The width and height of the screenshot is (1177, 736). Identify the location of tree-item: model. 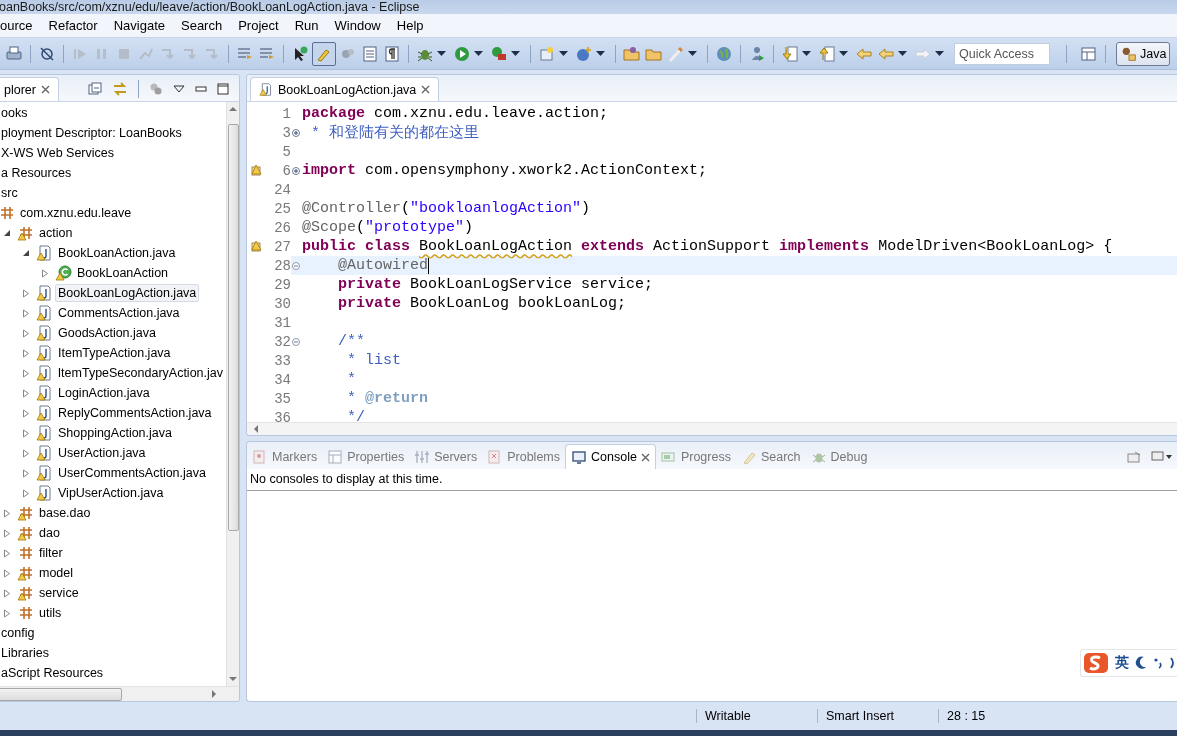
(56, 573).